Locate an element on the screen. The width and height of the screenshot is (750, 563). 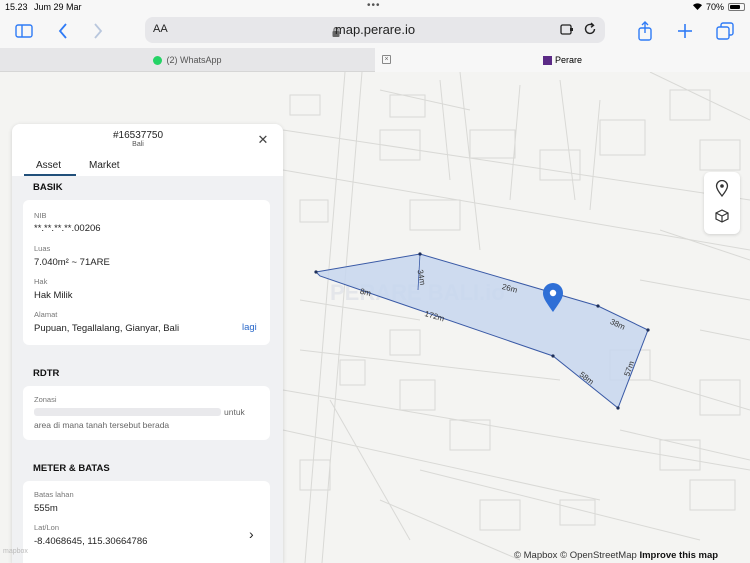
hak-label: Hak is located at coordinates (41, 281).